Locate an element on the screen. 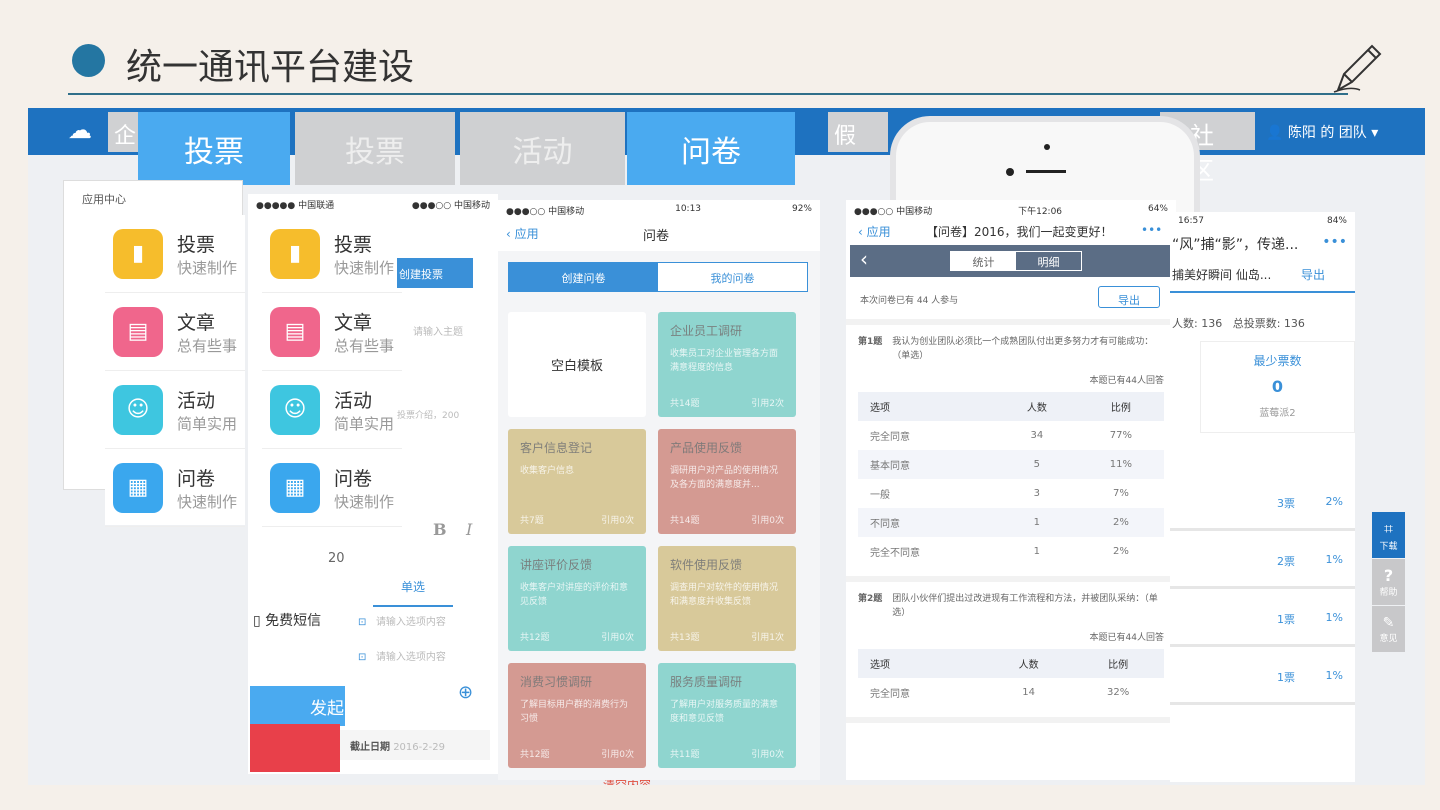  table-row: 完全同意 34 77% is located at coordinates (1001, 436).